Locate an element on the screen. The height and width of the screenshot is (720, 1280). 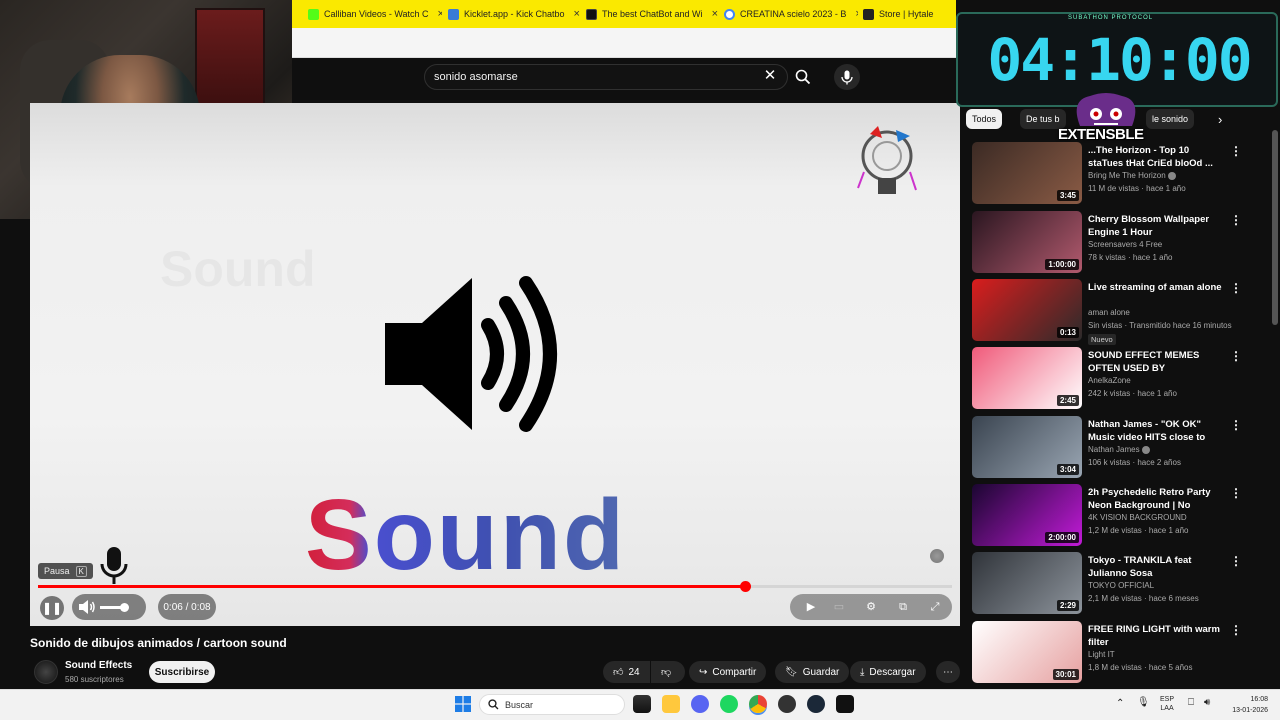
channel-name: Sound Effects is located at coordinates (98, 665).